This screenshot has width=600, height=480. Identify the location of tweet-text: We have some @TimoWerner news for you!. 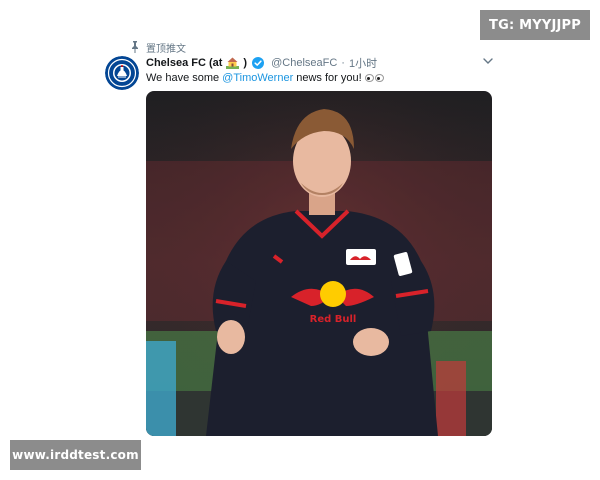
(265, 78).